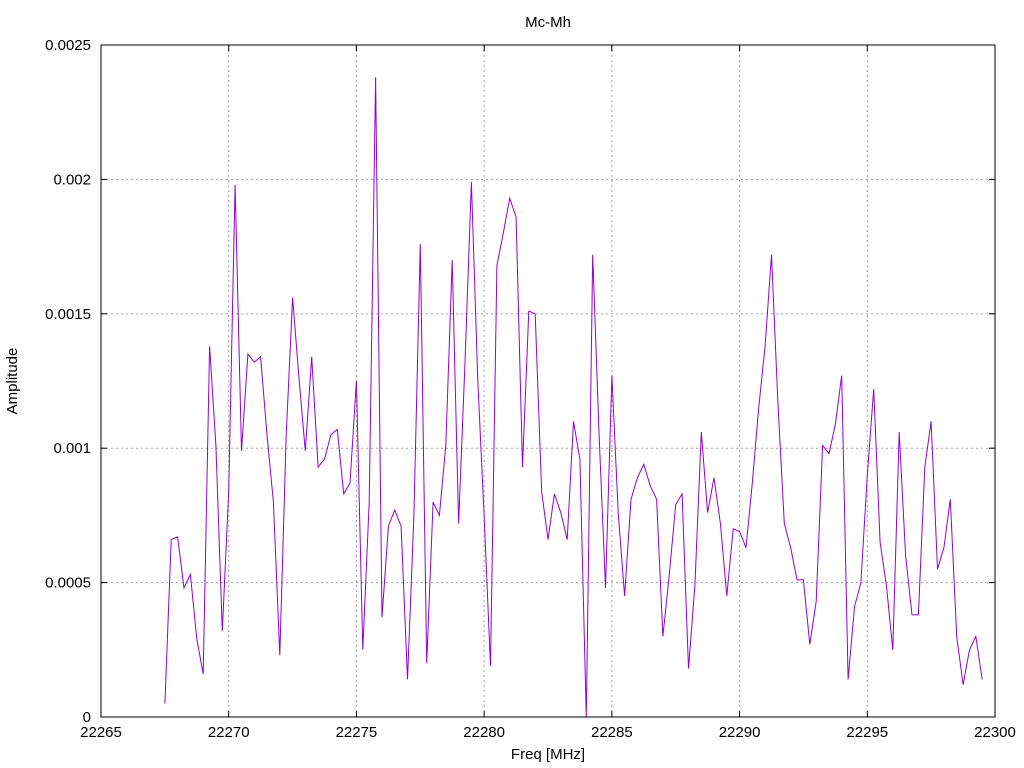 This screenshot has height=768, width=1024. I want to click on x-tick-label: 22290, so click(740, 732).